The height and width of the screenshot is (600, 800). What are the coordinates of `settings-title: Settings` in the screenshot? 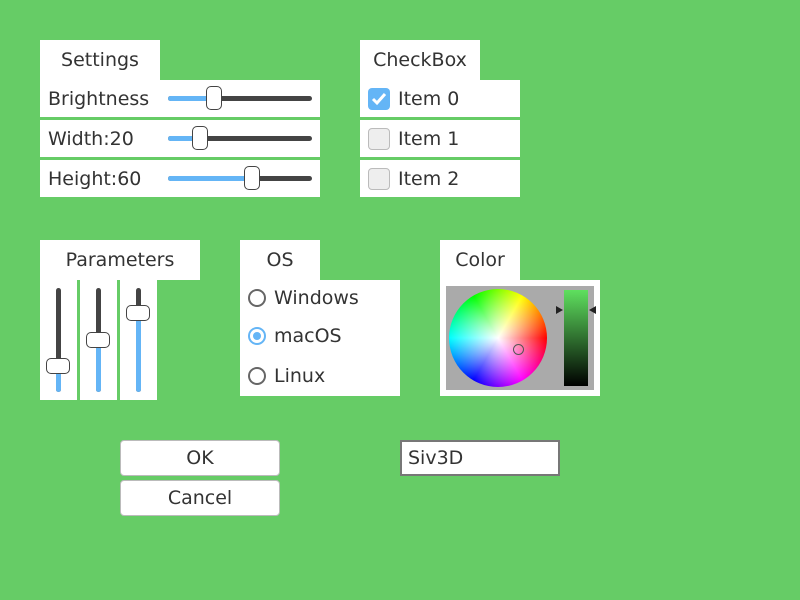 It's located at (100, 60).